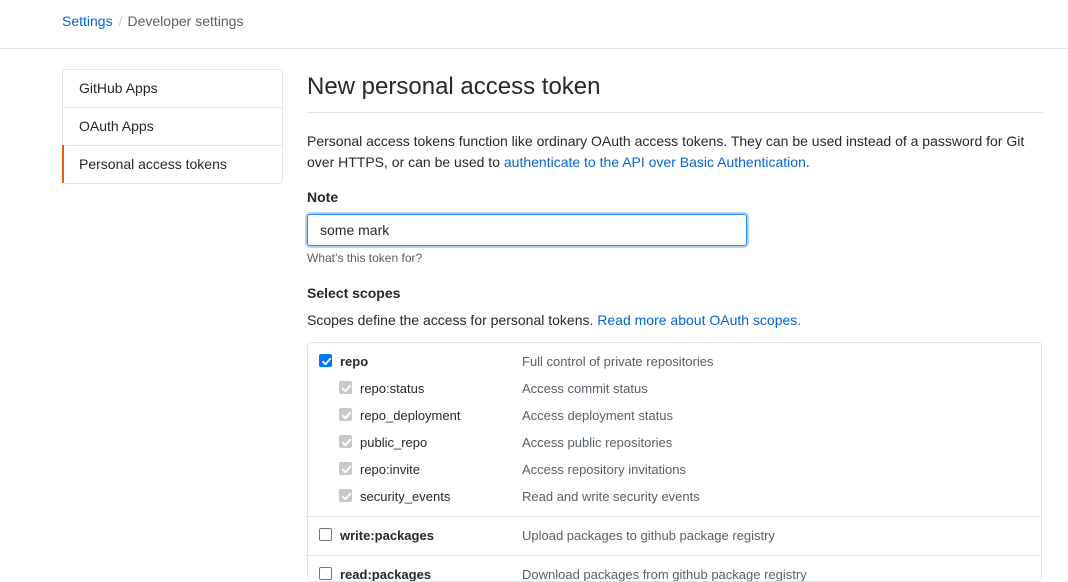 The image size is (1068, 582). Describe the element at coordinates (534, 24) in the screenshot. I see `breadcrumb-bar: Settings / Developer settings` at that location.